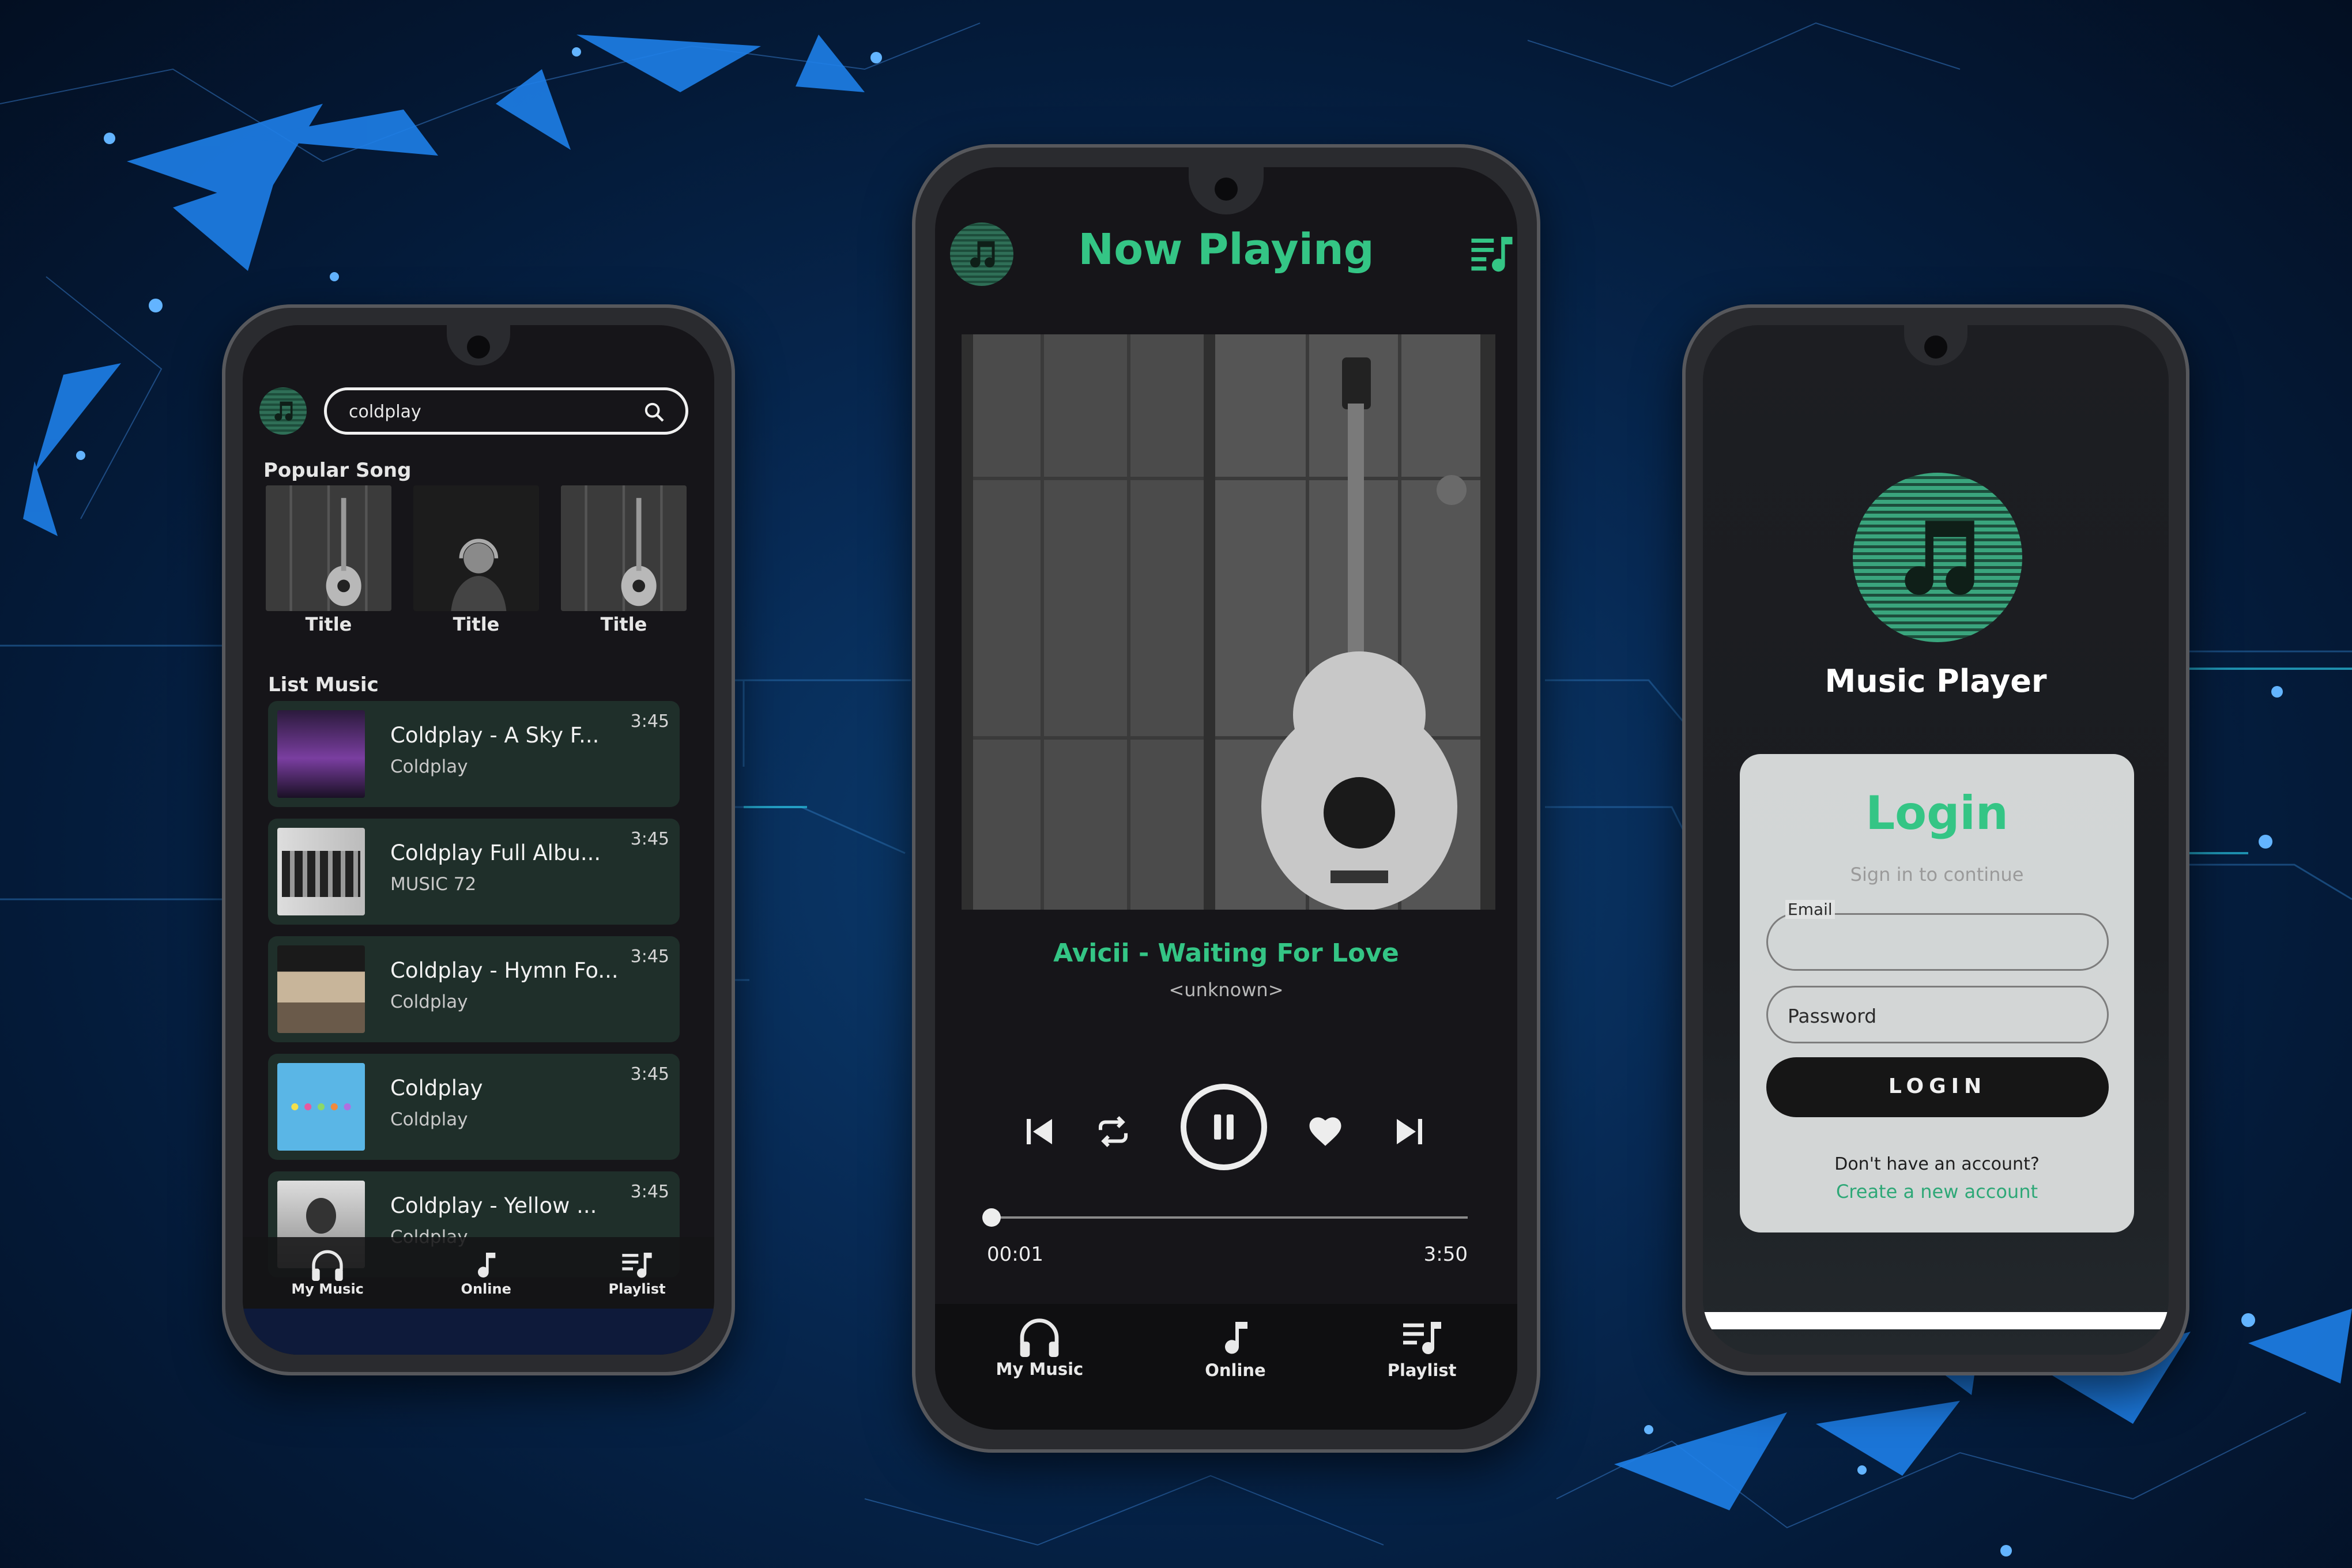 The width and height of the screenshot is (2352, 1568). I want to click on email-field: Email, so click(1937, 935).